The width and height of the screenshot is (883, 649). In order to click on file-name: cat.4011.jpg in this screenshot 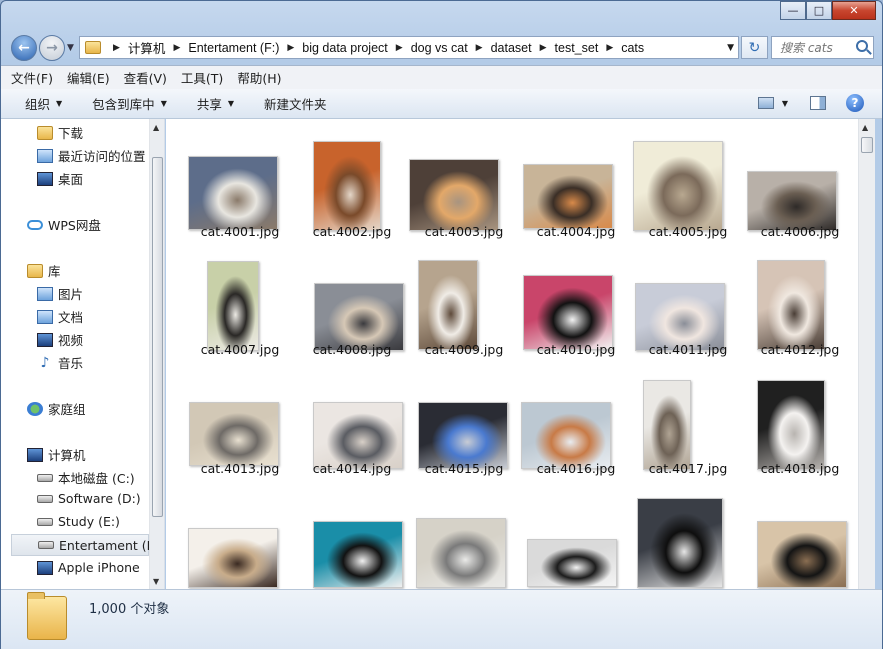, I will do `click(688, 349)`.